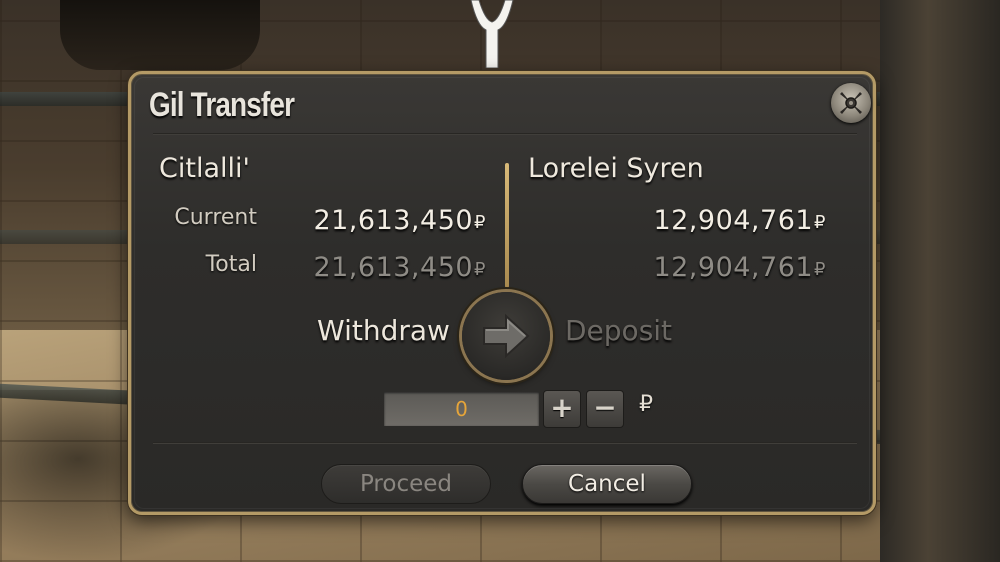 The width and height of the screenshot is (1000, 562). Describe the element at coordinates (492, 34) in the screenshot. I see `emblem-icon` at that location.